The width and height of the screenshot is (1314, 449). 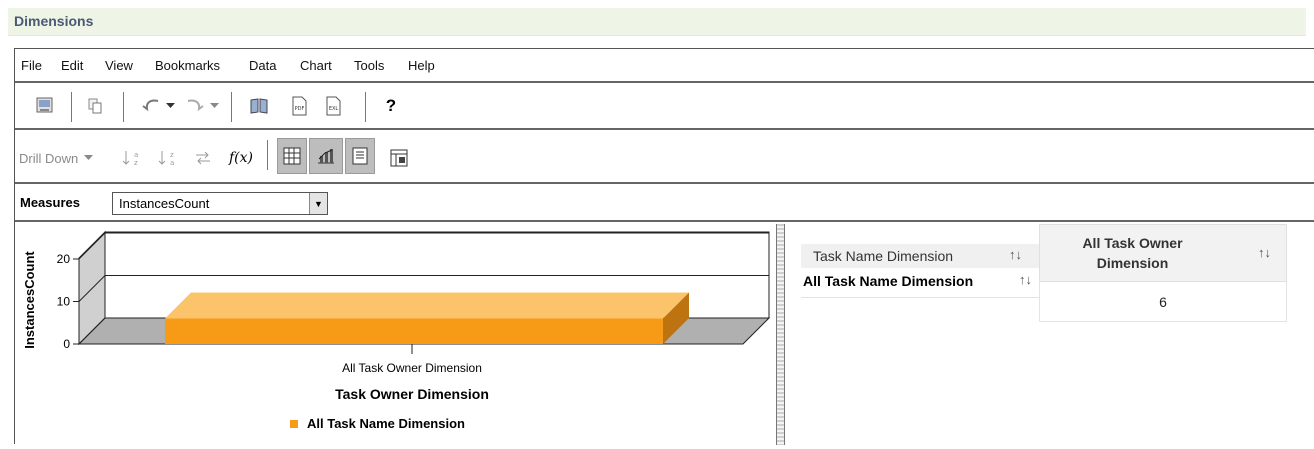 What do you see at coordinates (167, 158) in the screenshot?
I see `sort-descending-icon: za` at bounding box center [167, 158].